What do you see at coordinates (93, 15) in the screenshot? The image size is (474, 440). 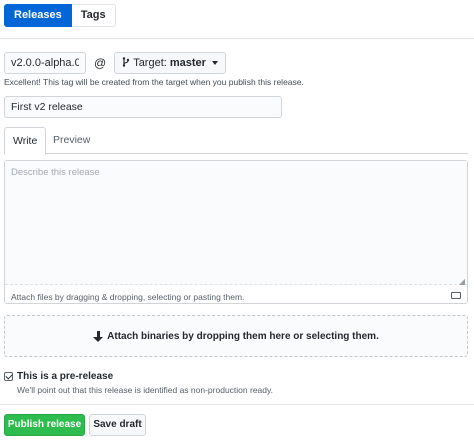 I see `tab-tags: Tags` at bounding box center [93, 15].